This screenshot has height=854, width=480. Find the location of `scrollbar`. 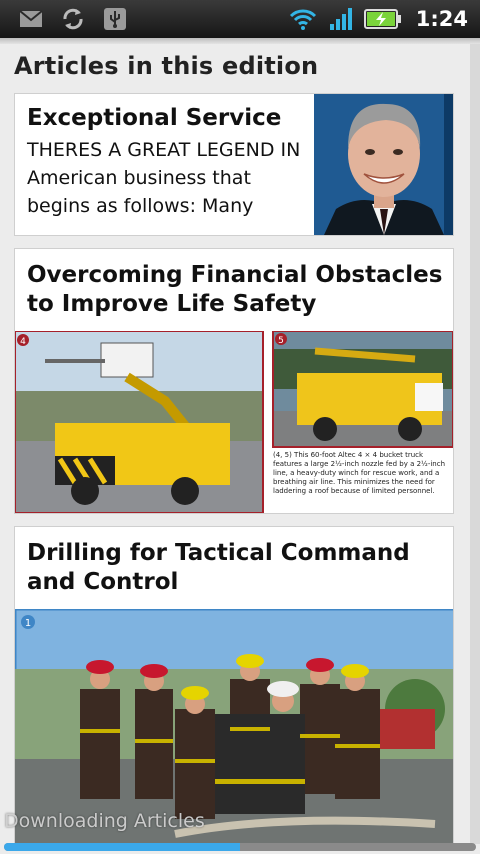

scrollbar is located at coordinates (475, 444).